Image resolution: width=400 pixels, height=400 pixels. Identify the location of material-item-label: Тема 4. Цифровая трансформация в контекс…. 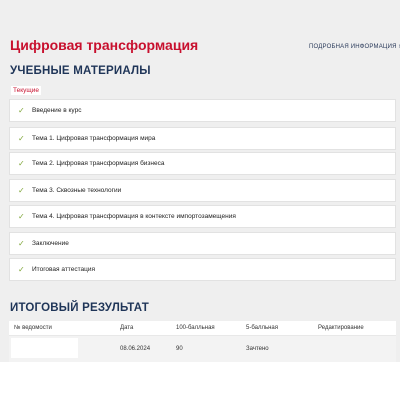
(134, 216).